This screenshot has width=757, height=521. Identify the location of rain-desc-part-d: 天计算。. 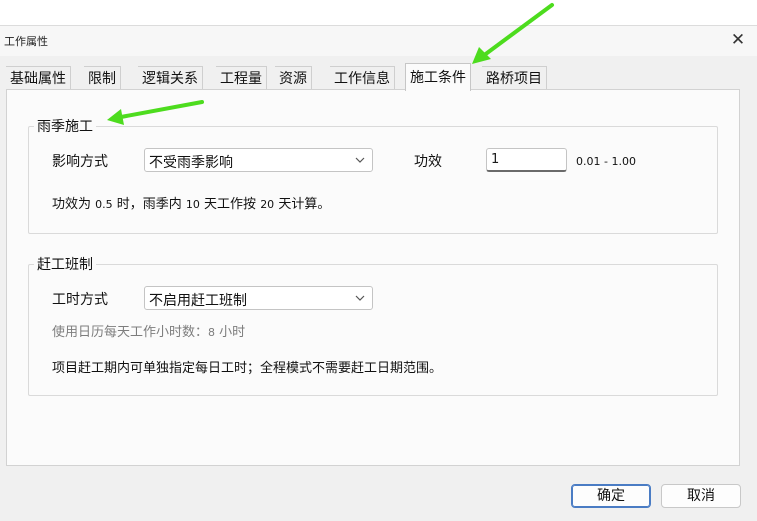
(302, 204).